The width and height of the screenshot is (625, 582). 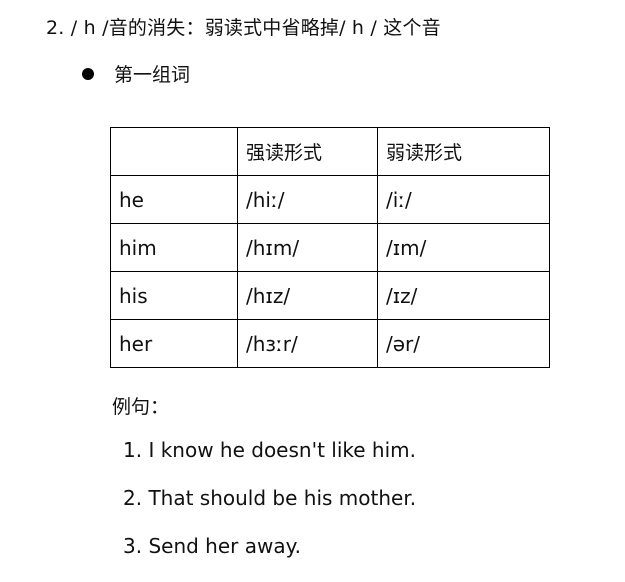 What do you see at coordinates (307, 151) in the screenshot?
I see `header-cell-strong: 强读形式` at bounding box center [307, 151].